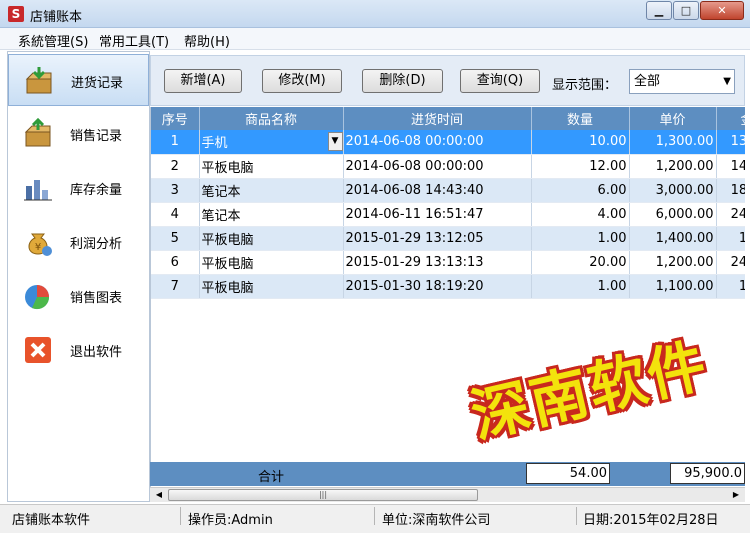  What do you see at coordinates (51, 520) in the screenshot?
I see `status-app-name: 店铺账本软件` at bounding box center [51, 520].